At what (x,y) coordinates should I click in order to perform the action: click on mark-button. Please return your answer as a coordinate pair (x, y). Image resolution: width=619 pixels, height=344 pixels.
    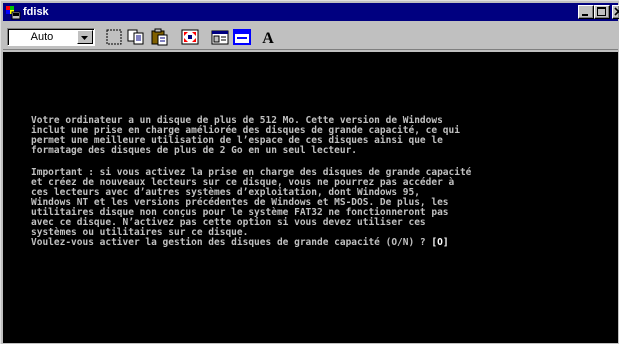
    Looking at the image, I should click on (114, 37).